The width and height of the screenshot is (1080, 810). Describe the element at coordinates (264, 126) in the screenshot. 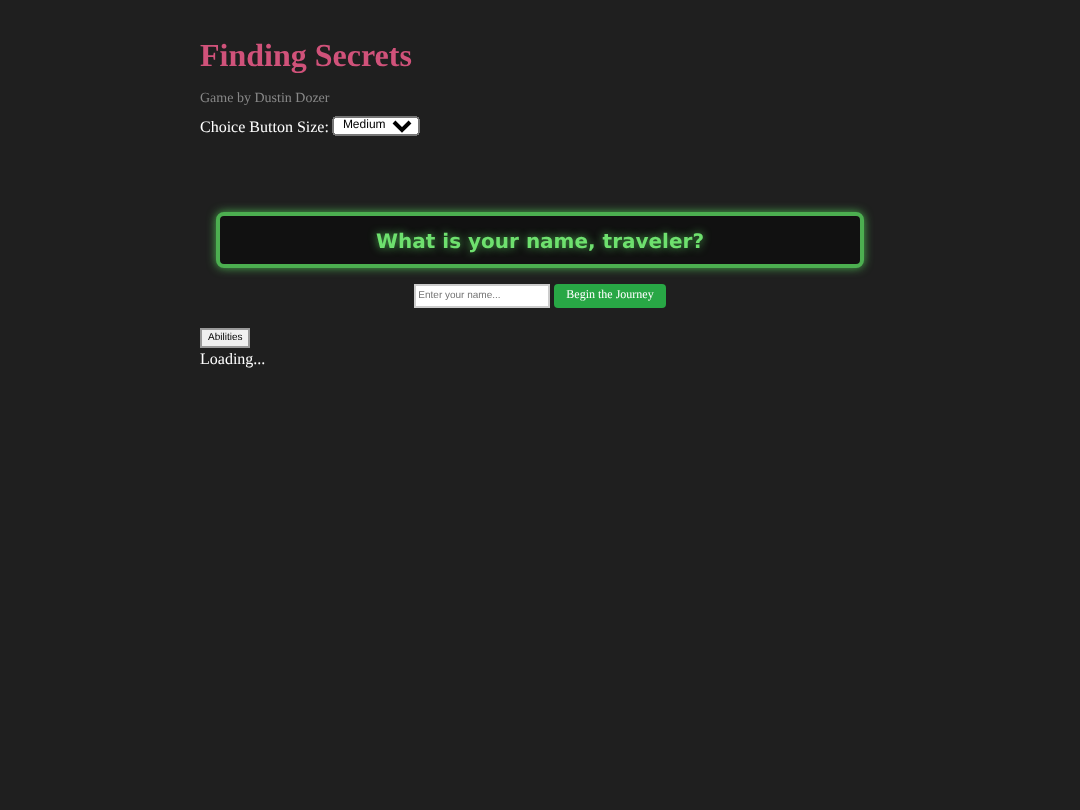

I see `size-label: Choice Button Size:` at that location.